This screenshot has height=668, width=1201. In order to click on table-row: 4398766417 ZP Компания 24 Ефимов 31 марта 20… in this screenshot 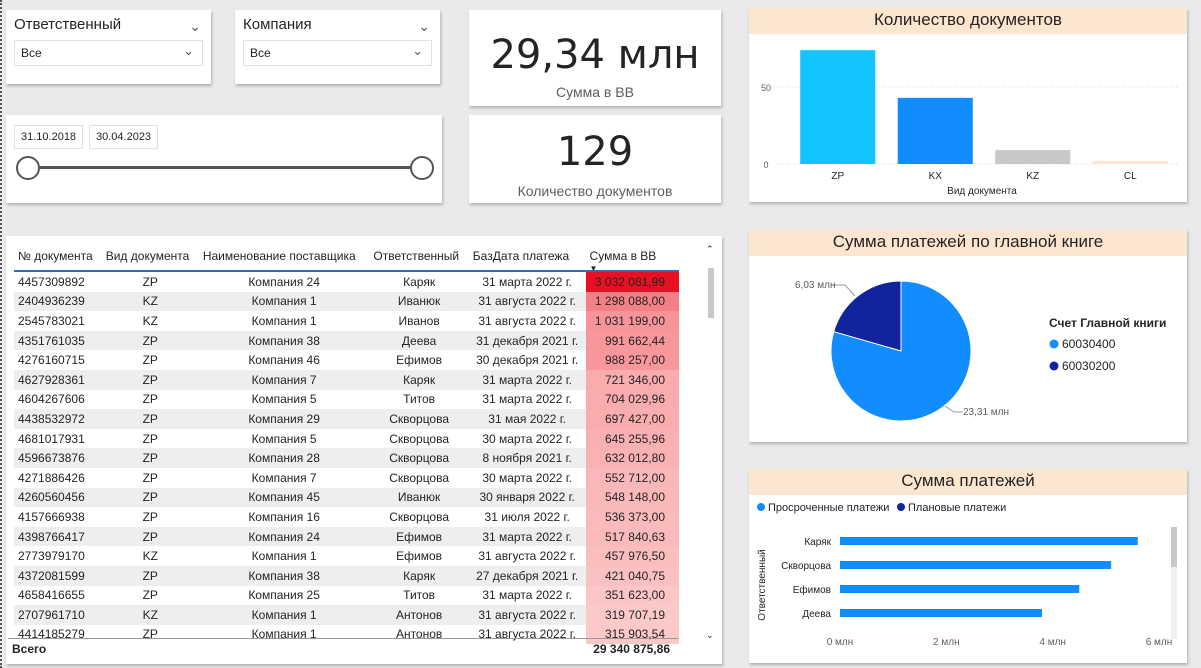, I will do `click(346, 536)`.